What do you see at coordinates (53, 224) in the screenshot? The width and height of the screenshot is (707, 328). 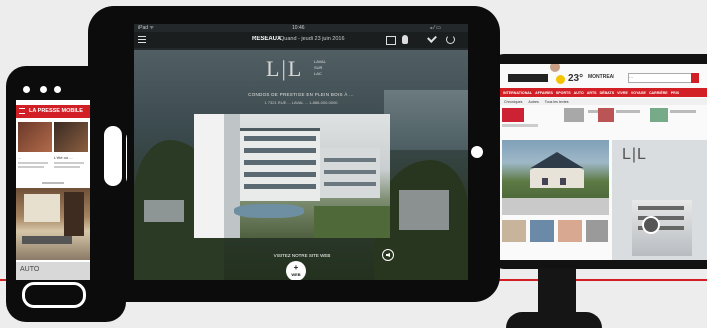 I see `phone-main-image` at bounding box center [53, 224].